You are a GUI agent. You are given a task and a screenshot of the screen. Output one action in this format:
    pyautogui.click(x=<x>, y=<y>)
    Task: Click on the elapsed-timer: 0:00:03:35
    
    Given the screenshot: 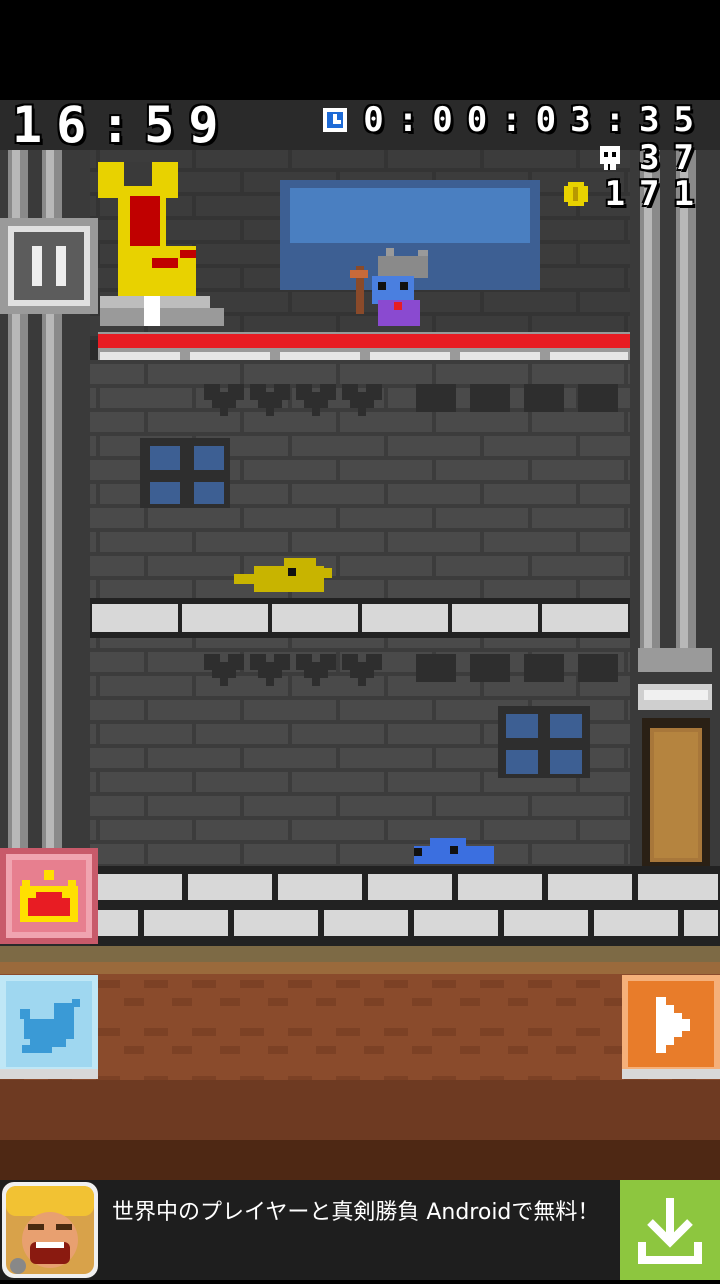 What is the action you would take?
    pyautogui.click(x=513, y=120)
    